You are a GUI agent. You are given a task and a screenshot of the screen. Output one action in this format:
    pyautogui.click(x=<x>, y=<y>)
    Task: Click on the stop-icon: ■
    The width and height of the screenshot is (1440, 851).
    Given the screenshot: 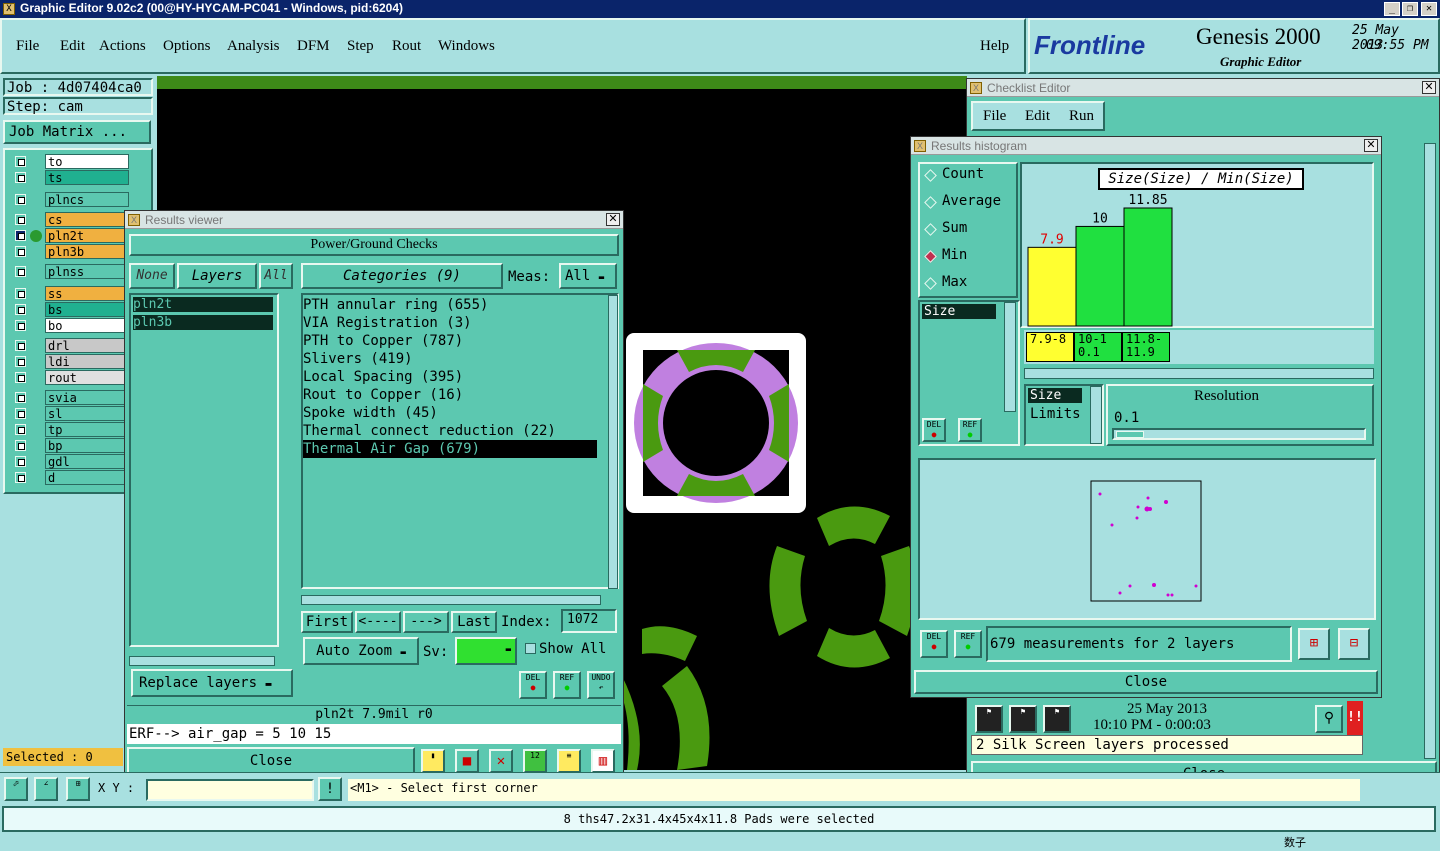 What is the action you would take?
    pyautogui.click(x=467, y=761)
    